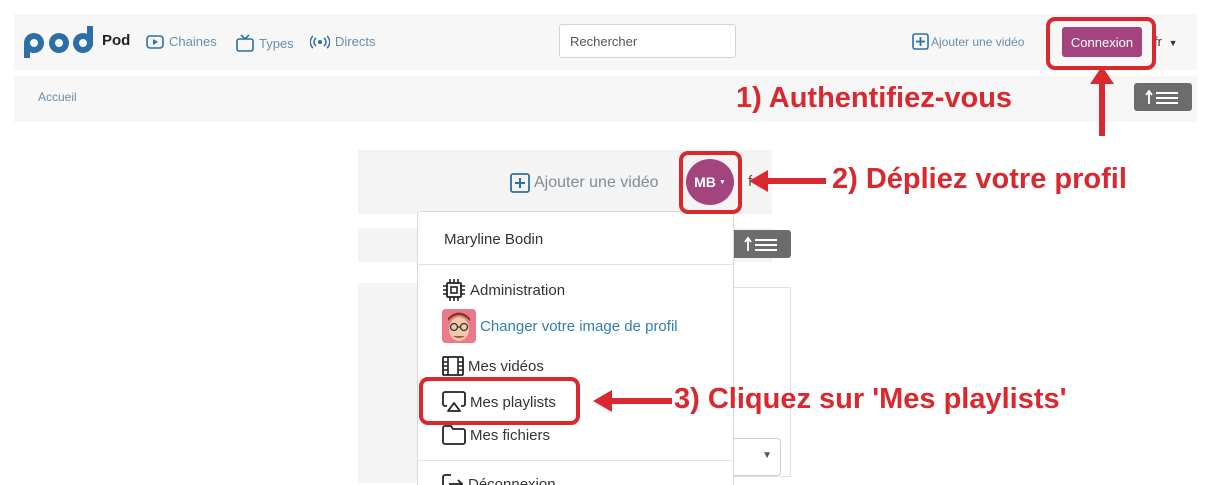  What do you see at coordinates (388, 245) in the screenshot?
I see `background-strip` at bounding box center [388, 245].